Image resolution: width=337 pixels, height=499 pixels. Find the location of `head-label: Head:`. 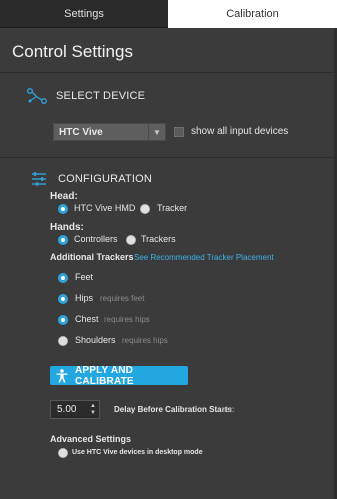

head-label: Head: is located at coordinates (64, 196).